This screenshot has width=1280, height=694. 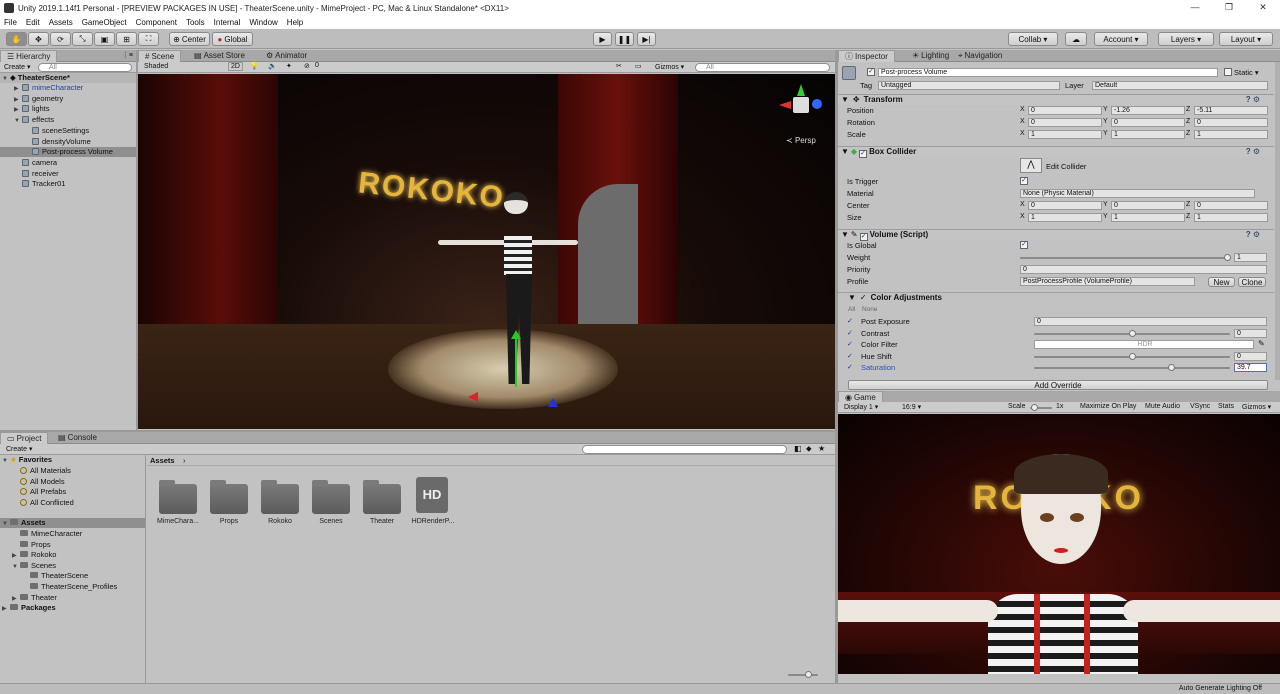 What do you see at coordinates (68, 78) in the screenshot?
I see `scene-root-row: ▼ ◆ TheaterScene*` at bounding box center [68, 78].